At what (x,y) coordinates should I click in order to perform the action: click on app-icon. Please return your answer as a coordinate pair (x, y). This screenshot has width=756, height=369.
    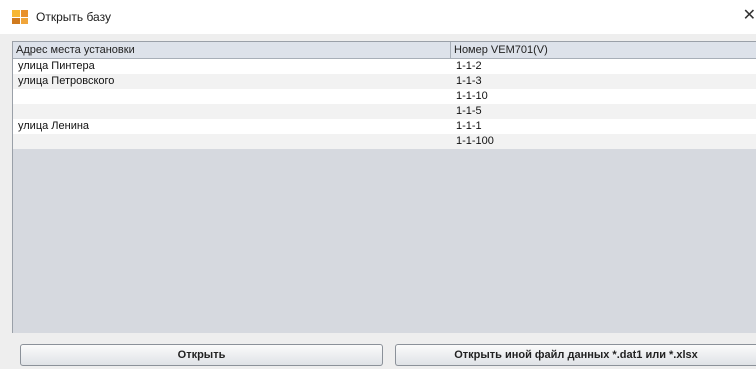
    Looking at the image, I should click on (20, 17).